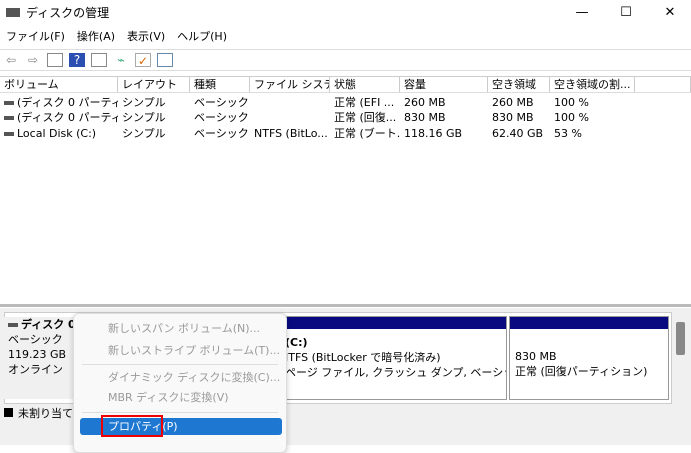  I want to click on disk-management-icon, so click(13, 12).